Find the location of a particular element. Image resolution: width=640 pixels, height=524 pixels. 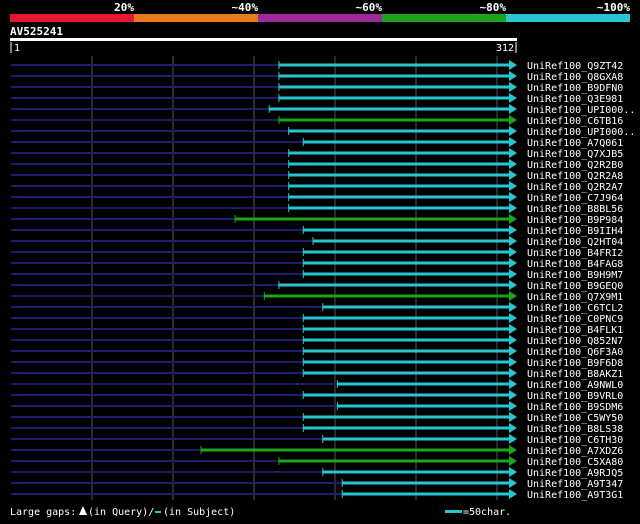

hit-row: UniRef100_Q6F3A0 is located at coordinates (317, 352).